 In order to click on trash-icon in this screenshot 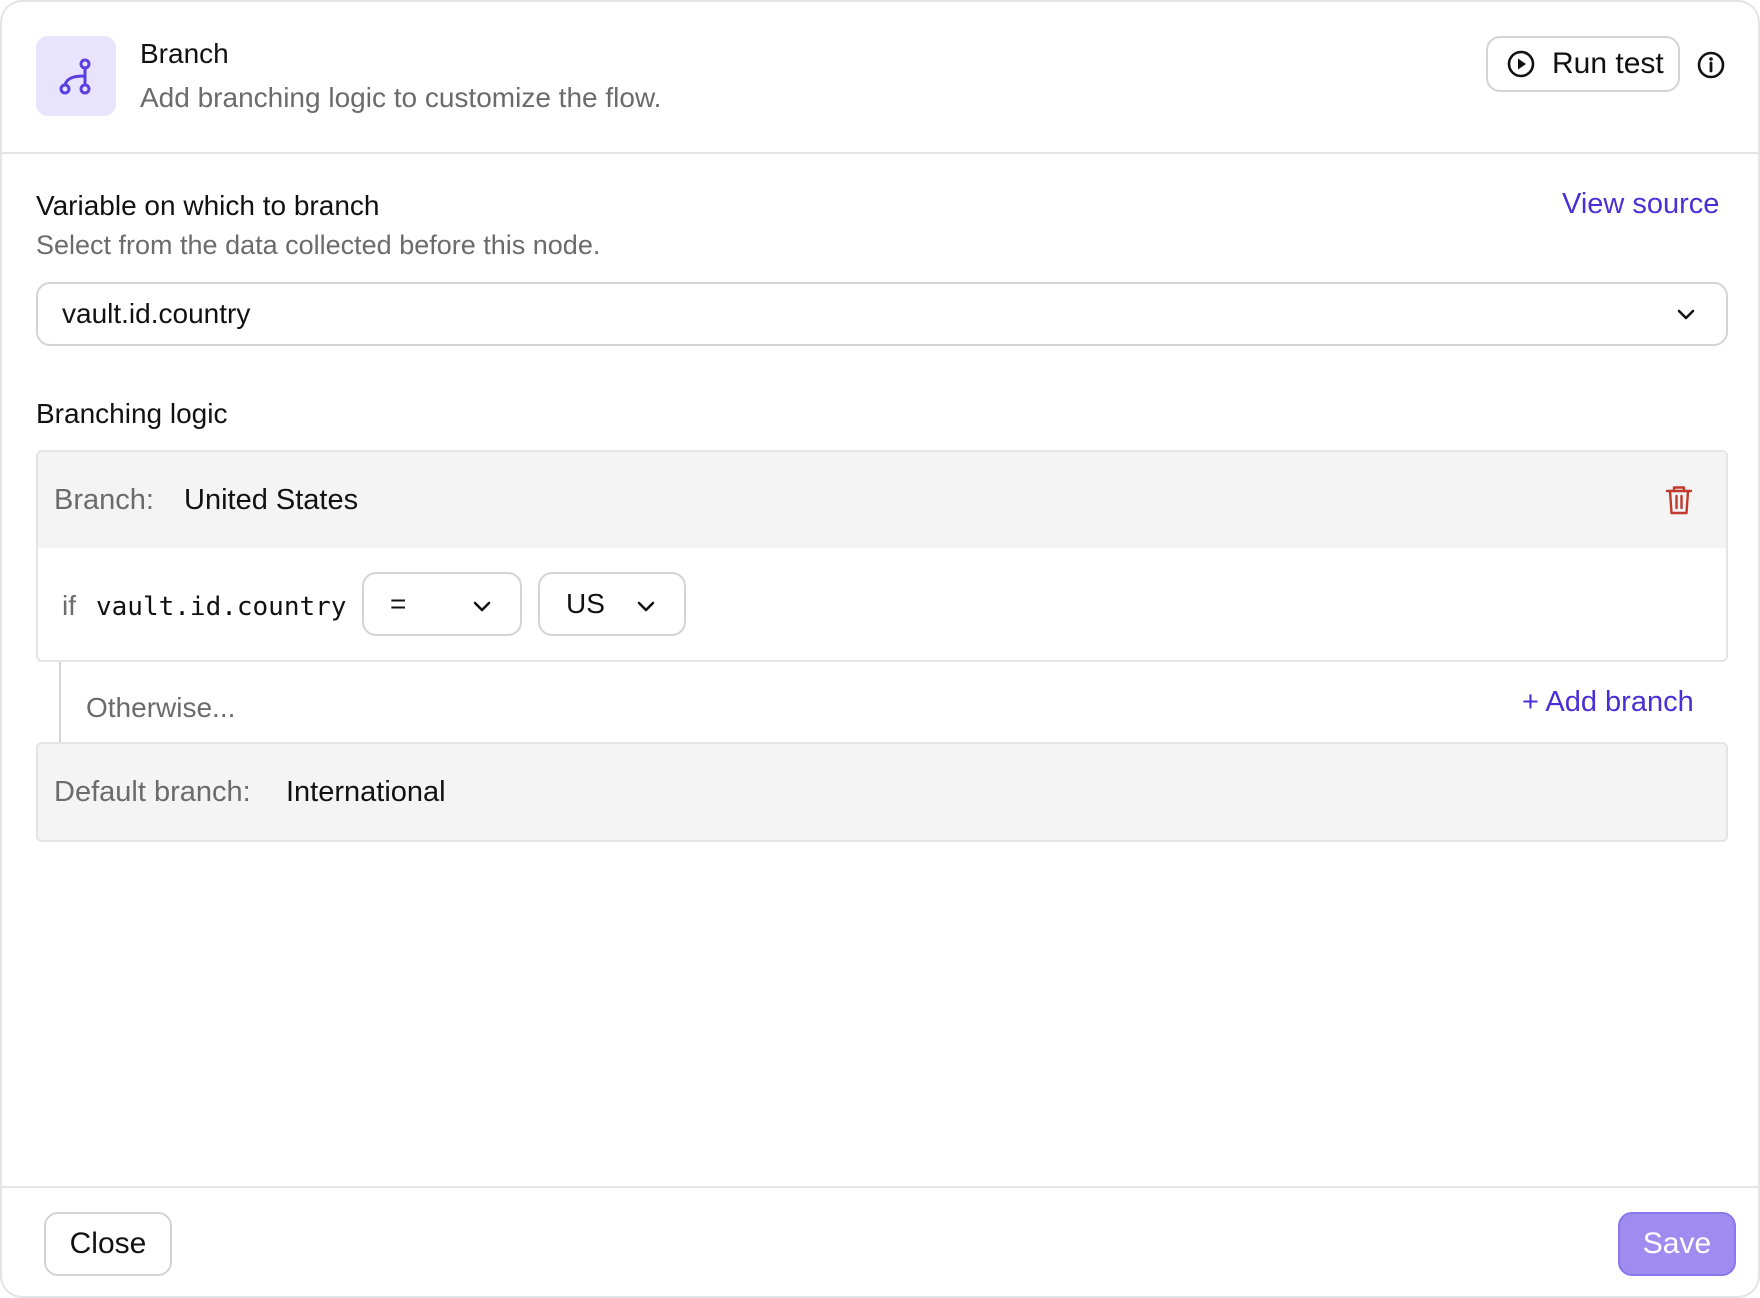, I will do `click(1679, 500)`.